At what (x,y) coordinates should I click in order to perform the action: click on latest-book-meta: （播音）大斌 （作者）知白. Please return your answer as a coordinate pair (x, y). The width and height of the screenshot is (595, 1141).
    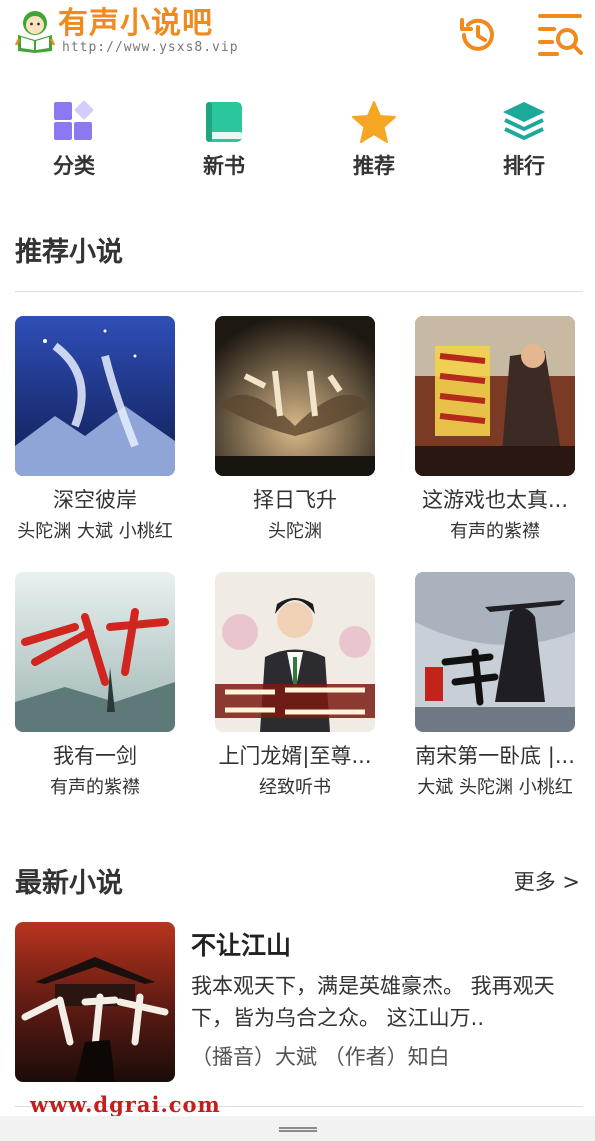
    Looking at the image, I should click on (320, 1057).